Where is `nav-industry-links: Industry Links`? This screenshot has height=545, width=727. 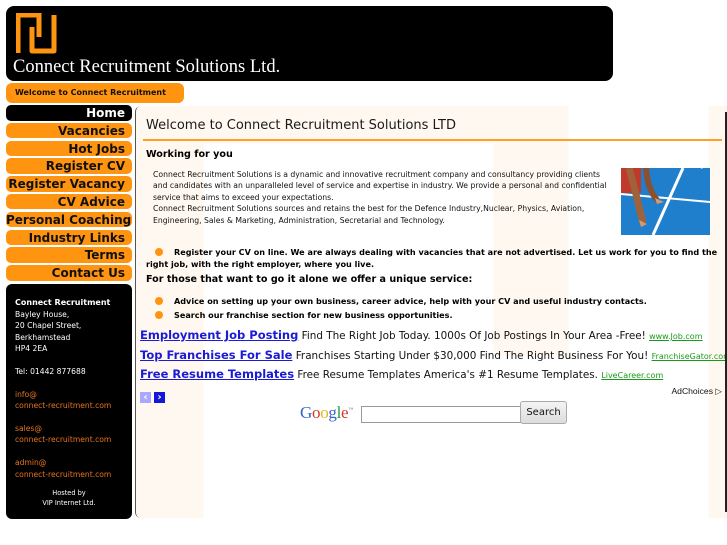
nav-industry-links: Industry Links is located at coordinates (69, 237).